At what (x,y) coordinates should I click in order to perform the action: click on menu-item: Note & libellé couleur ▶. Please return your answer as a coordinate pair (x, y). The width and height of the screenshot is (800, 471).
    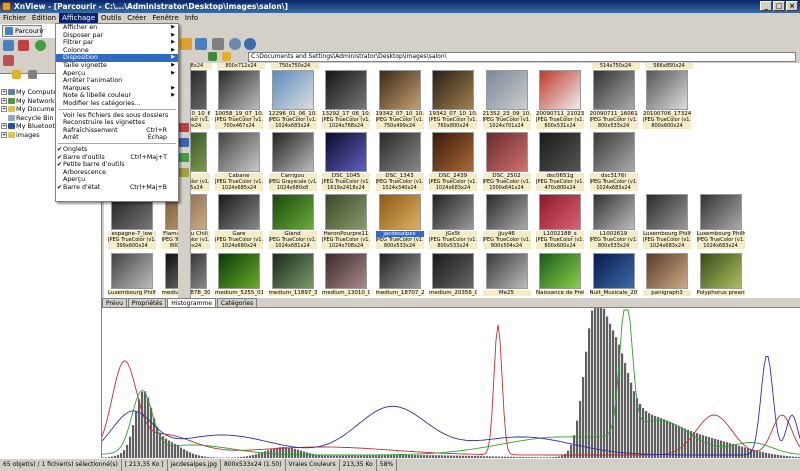
    Looking at the image, I should click on (117, 96).